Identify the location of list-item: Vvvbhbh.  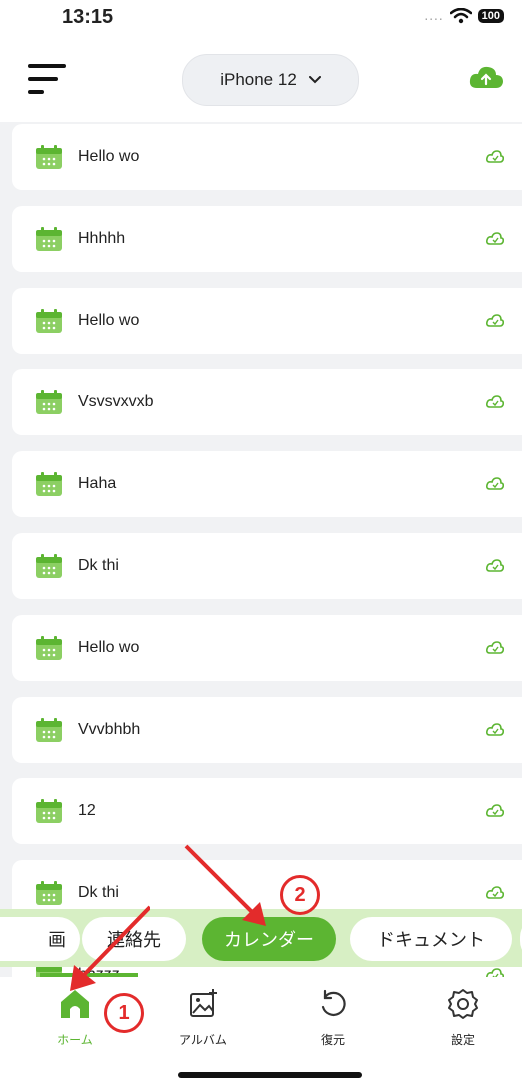
(267, 729).